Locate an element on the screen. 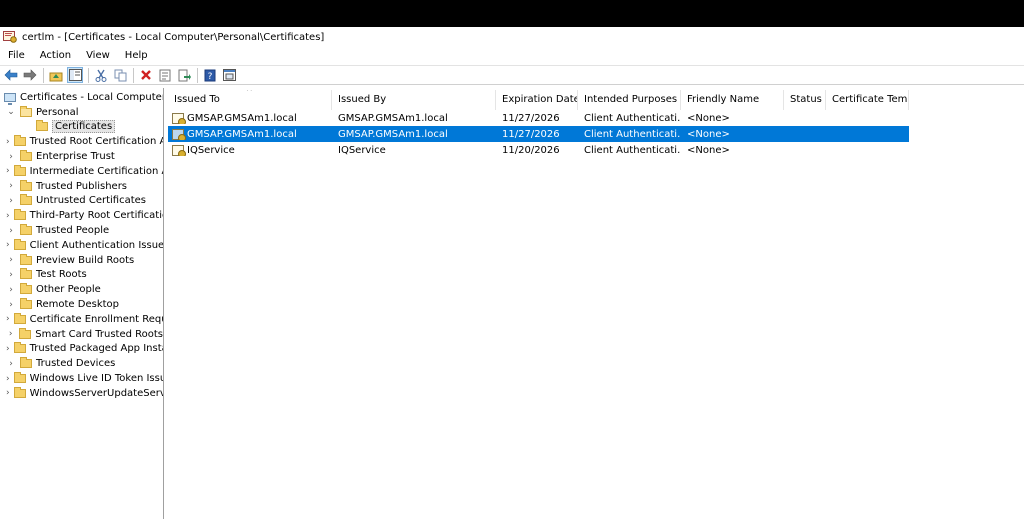  menu-help: Help is located at coordinates (136, 55).